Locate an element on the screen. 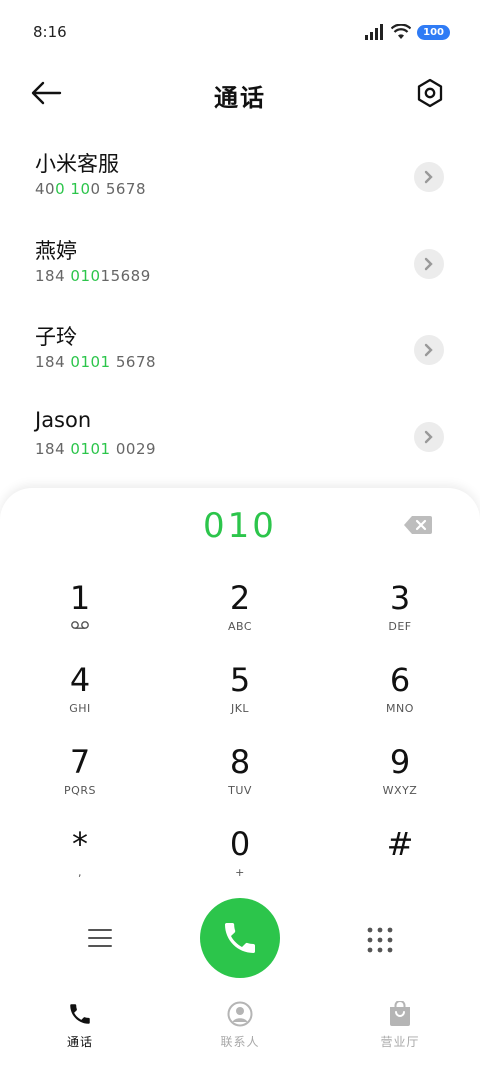  dialpad-icon is located at coordinates (380, 940).